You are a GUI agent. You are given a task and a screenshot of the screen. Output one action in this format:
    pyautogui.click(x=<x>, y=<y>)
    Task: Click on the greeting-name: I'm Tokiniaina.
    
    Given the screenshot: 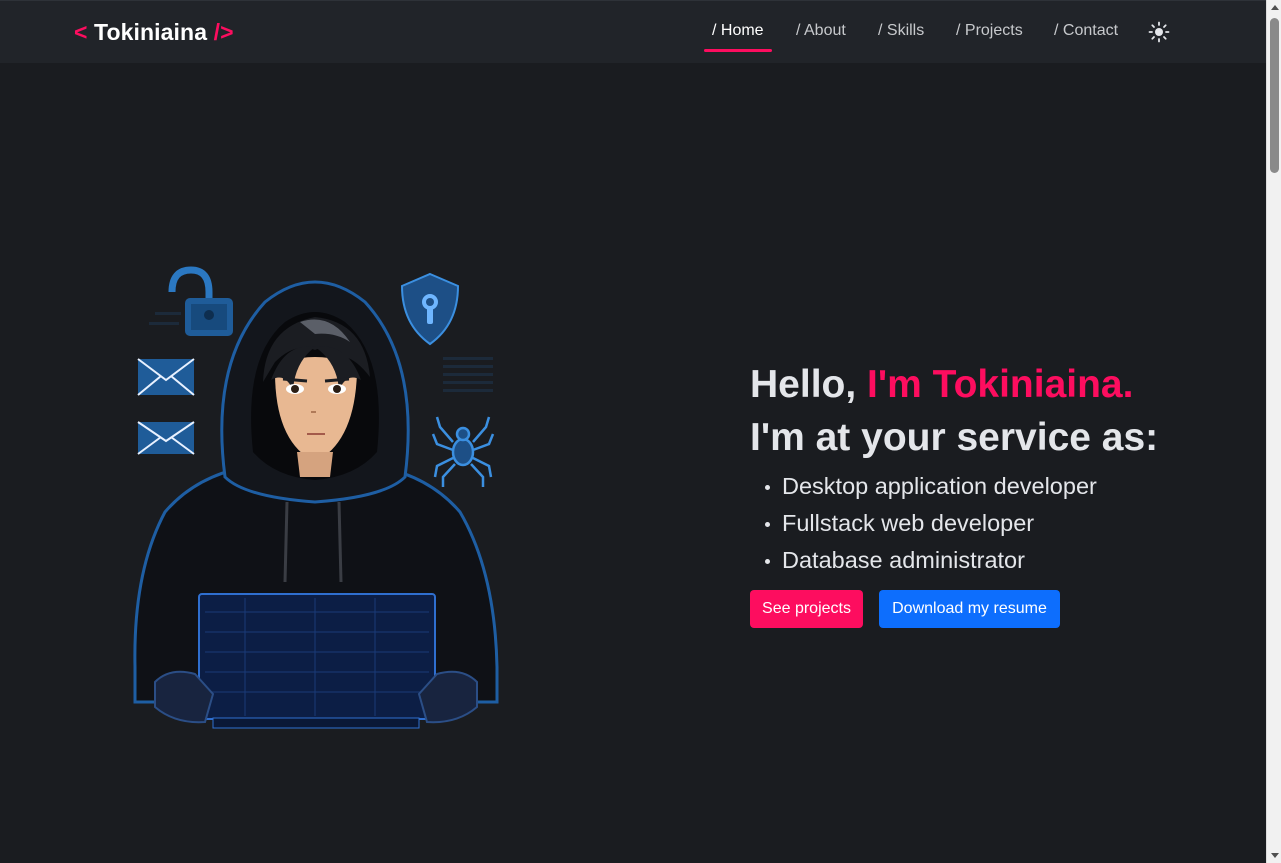 What is the action you would take?
    pyautogui.click(x=1000, y=384)
    